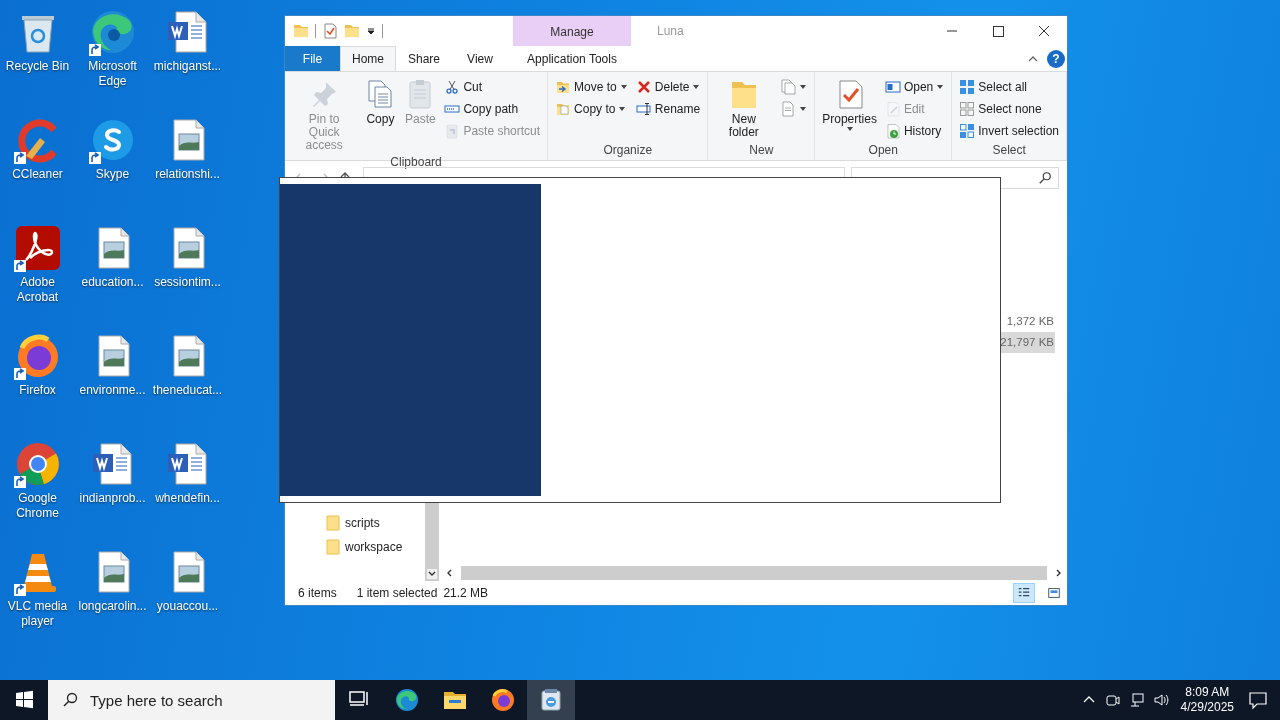  I want to click on network-icon, so click(1136, 700).